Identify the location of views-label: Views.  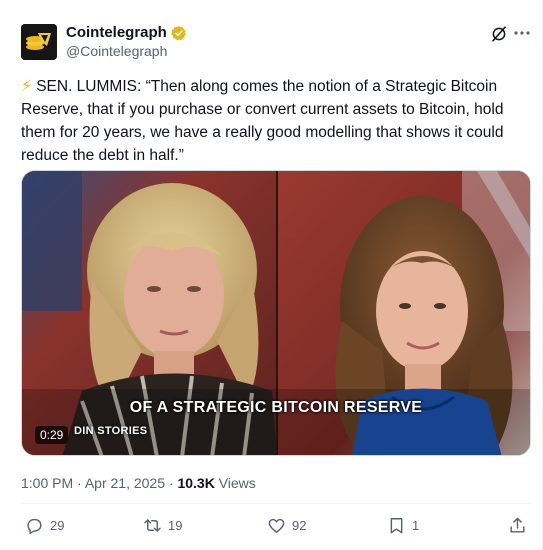
(237, 483).